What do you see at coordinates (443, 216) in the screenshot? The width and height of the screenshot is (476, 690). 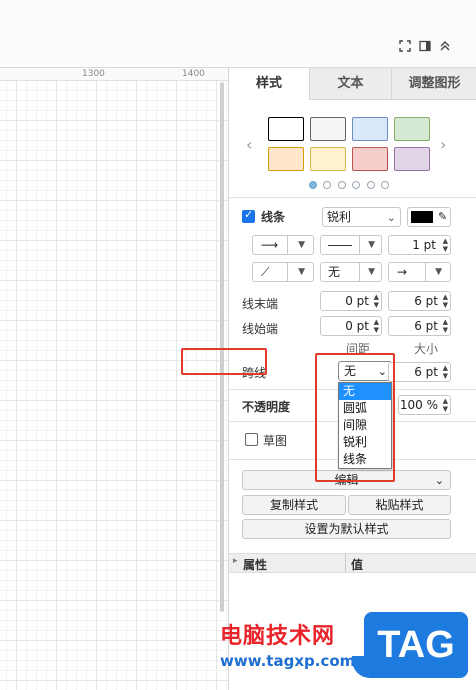 I see `eyedropper-icon: ✎` at bounding box center [443, 216].